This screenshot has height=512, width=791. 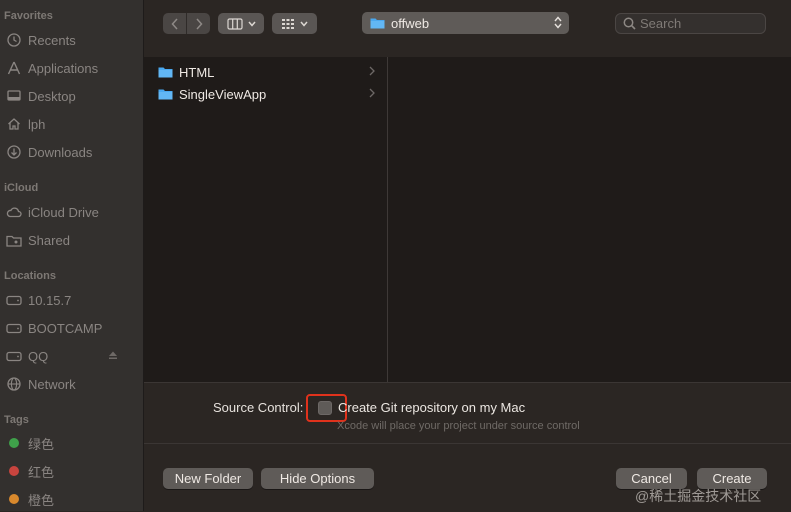 What do you see at coordinates (270, 94) in the screenshot?
I see `list-item: SingleViewApp` at bounding box center [270, 94].